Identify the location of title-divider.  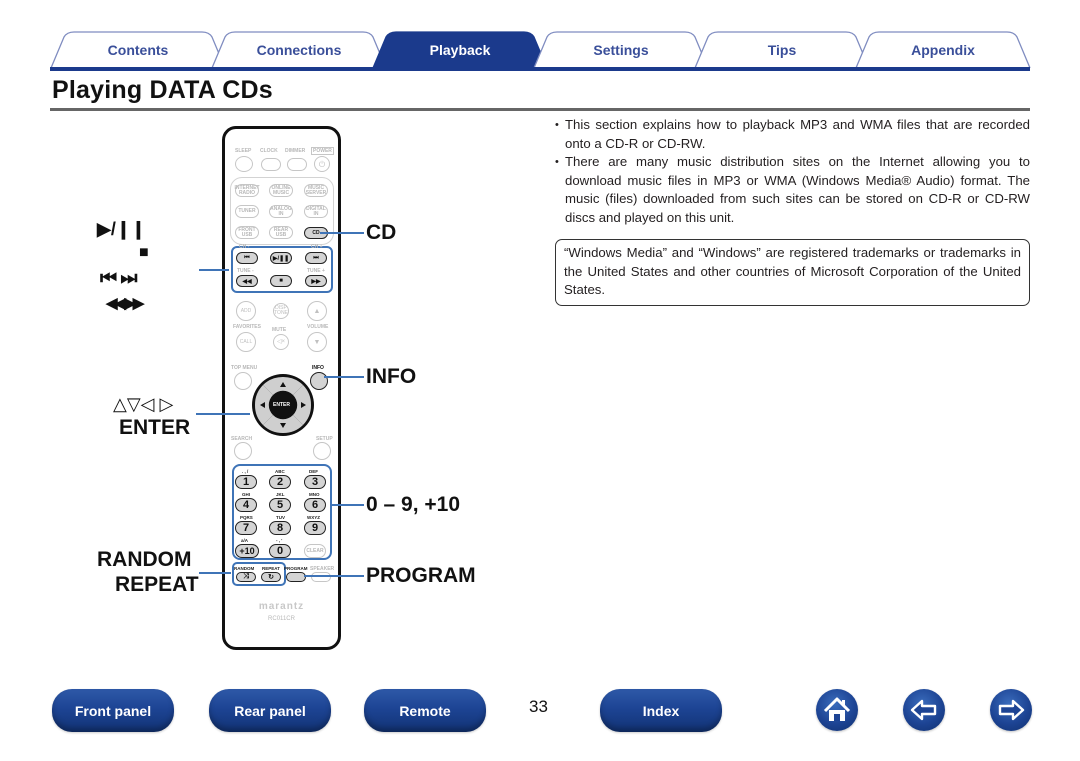
(540, 109).